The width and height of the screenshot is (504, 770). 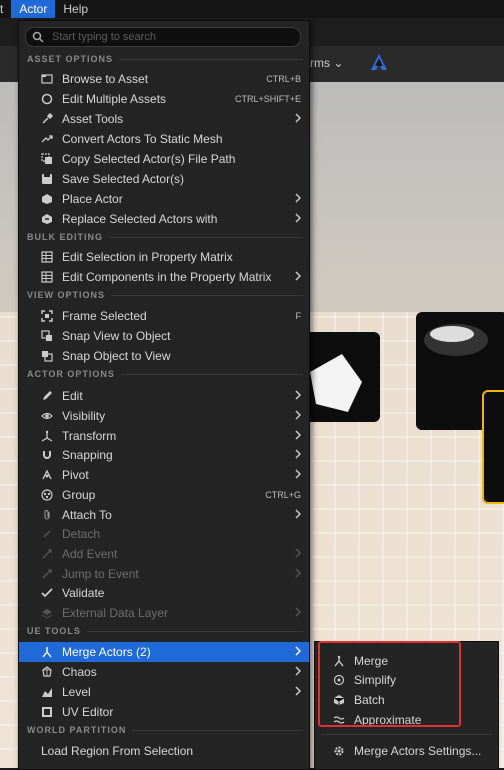 I want to click on asset-tools-icon, so click(x=47, y=119).